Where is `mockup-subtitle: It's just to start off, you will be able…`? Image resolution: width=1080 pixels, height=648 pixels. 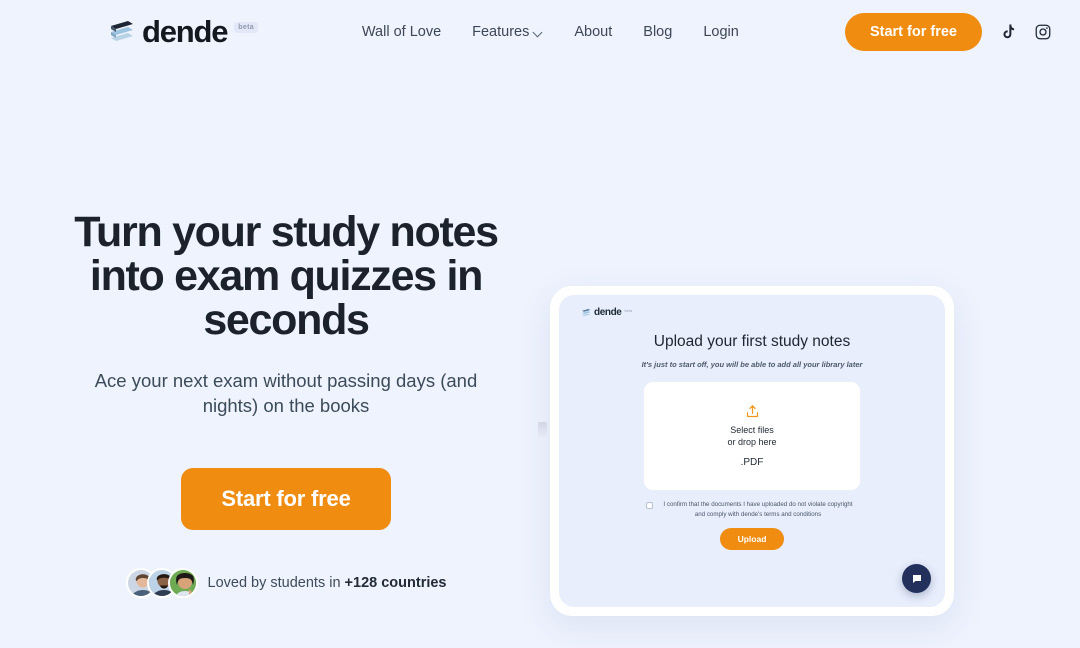
mockup-subtitle: It's just to start off, you will be able… is located at coordinates (752, 364).